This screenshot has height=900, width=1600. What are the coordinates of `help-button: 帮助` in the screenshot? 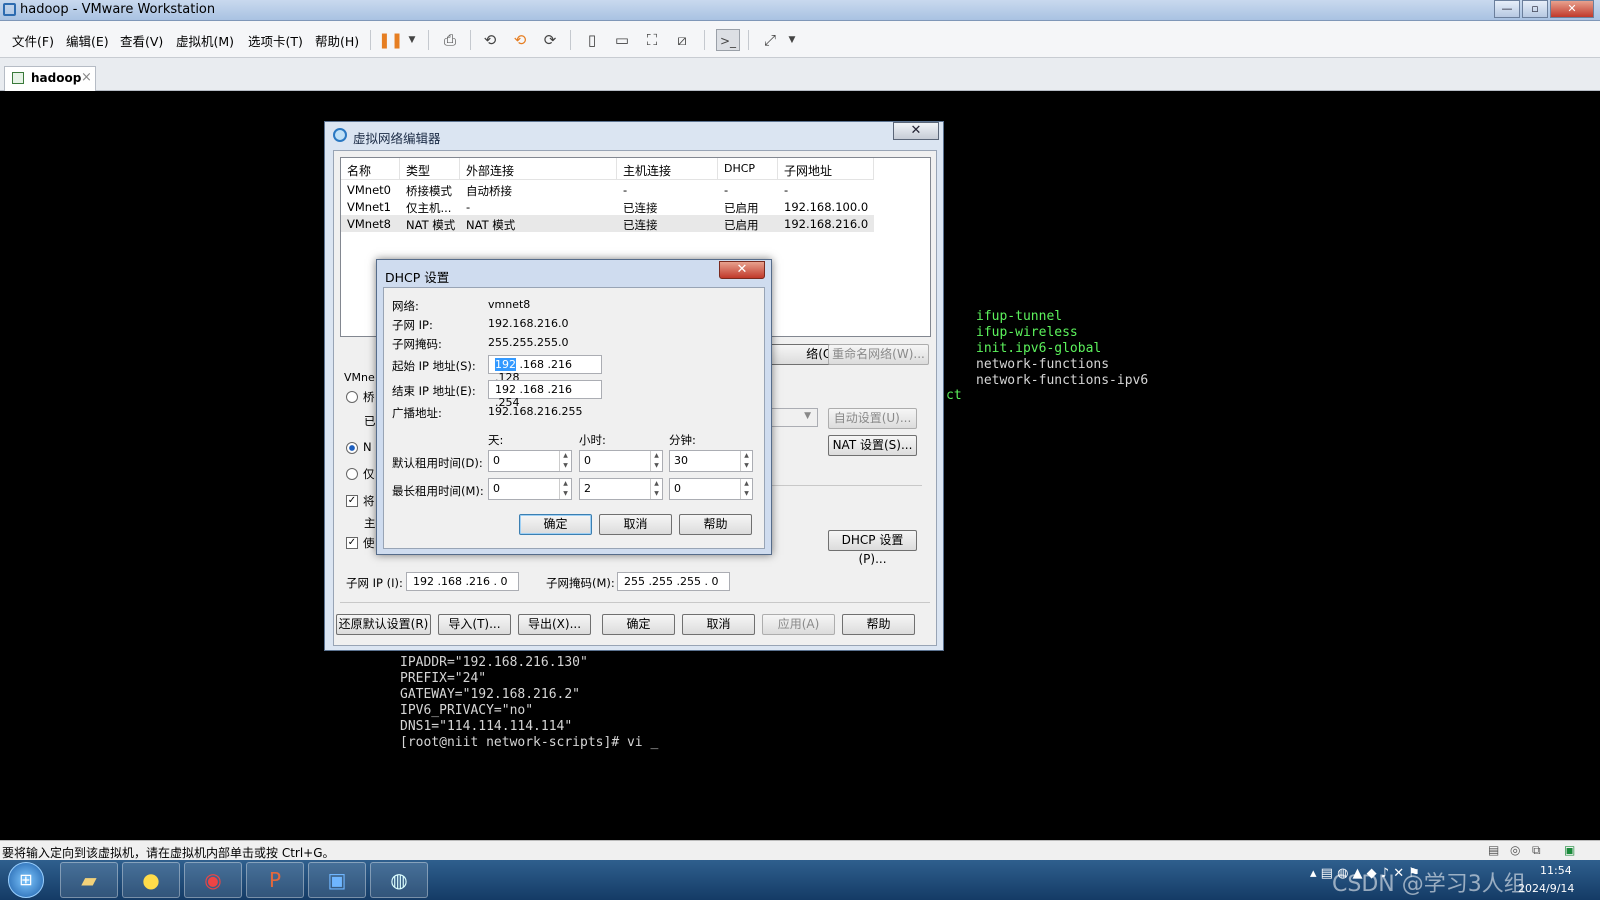 It's located at (878, 624).